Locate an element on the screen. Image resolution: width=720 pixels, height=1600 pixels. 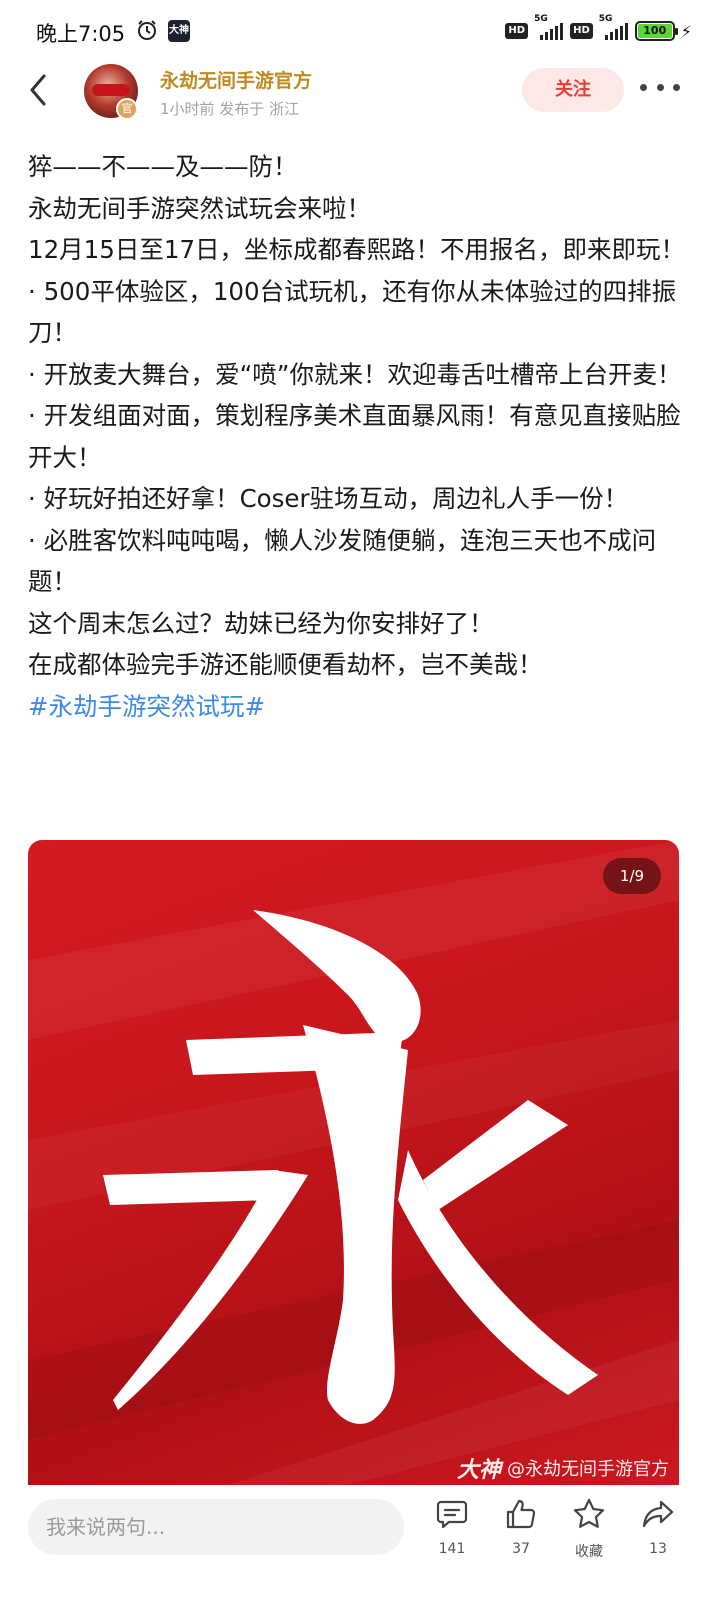
post-line: 在成都体验完手游还能顺便看劫杯，岂不美哉！ is located at coordinates (285, 664).